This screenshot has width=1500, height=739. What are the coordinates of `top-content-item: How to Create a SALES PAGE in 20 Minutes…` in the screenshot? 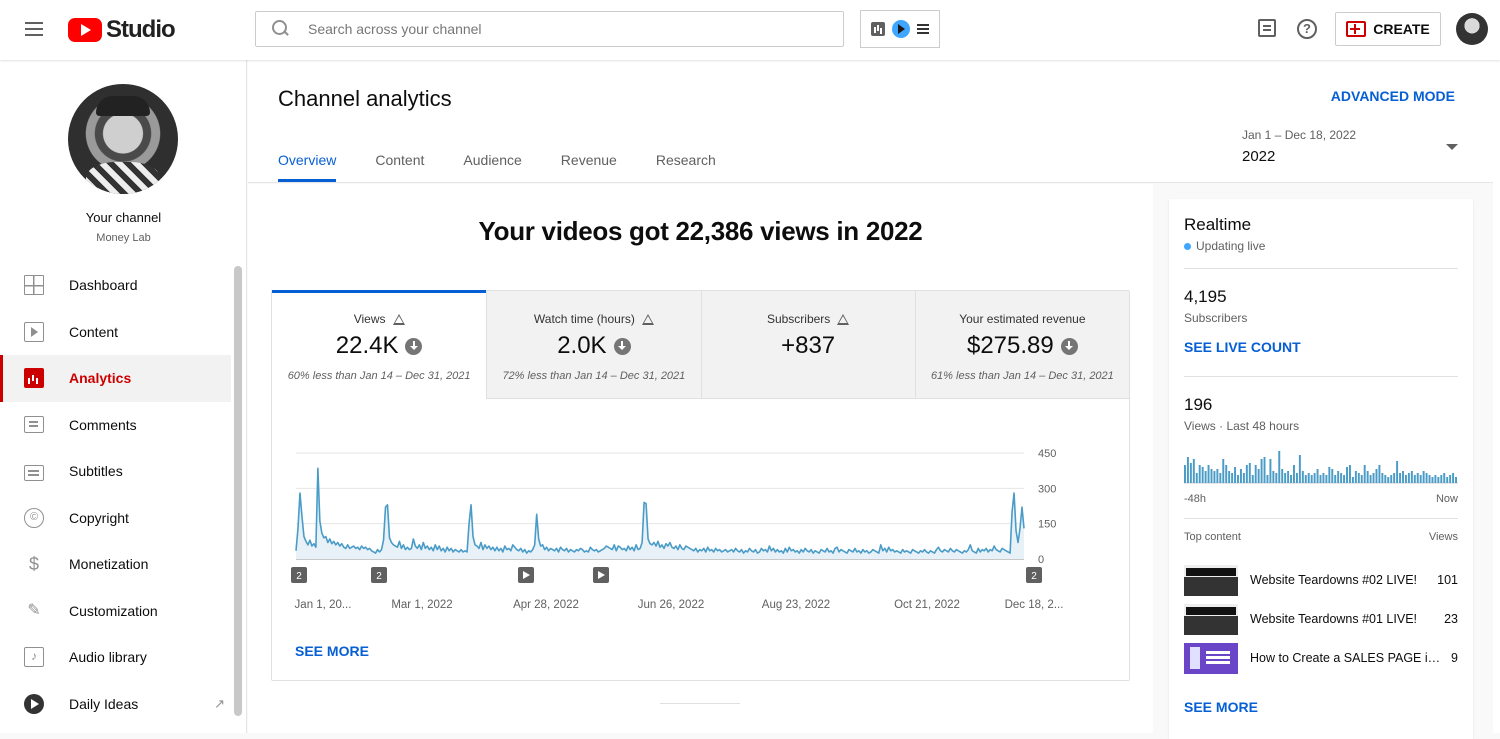 It's located at (1321, 658).